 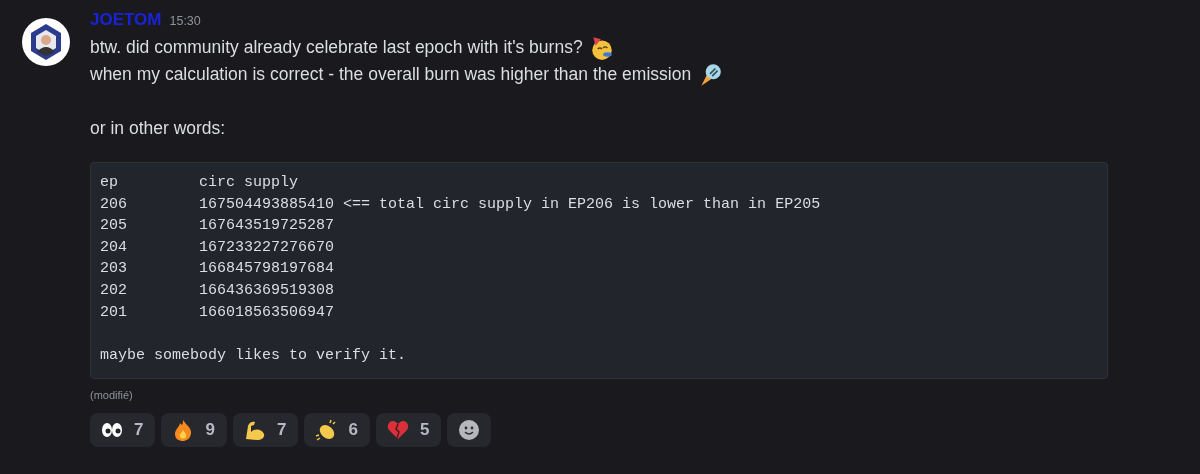 What do you see at coordinates (336, 47) in the screenshot?
I see `message-text: btw. did community already celebrate last epoch with it's burns?` at bounding box center [336, 47].